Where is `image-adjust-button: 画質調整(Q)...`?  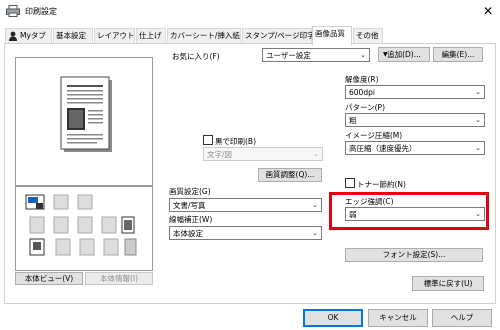
image-adjust-button: 画質調整(Q)... is located at coordinates (290, 175).